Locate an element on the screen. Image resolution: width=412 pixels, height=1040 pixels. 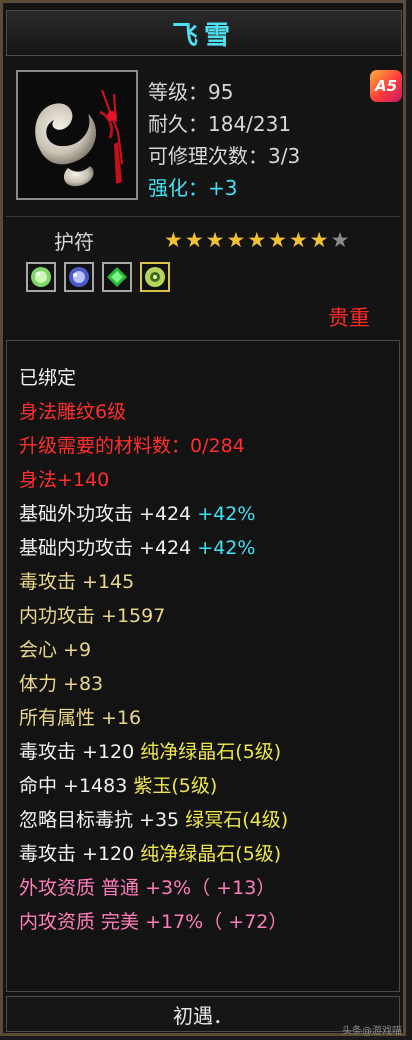
blue-gem-icon is located at coordinates (79, 277).